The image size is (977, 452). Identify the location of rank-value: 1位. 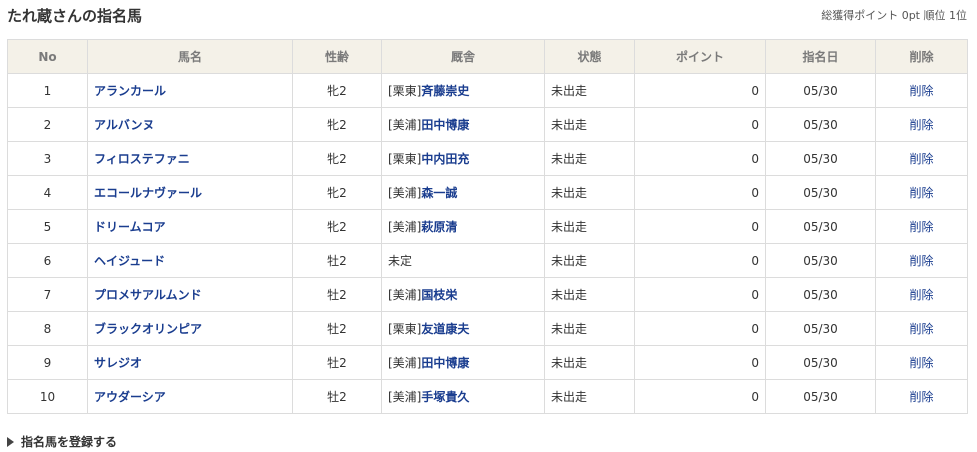
(958, 15).